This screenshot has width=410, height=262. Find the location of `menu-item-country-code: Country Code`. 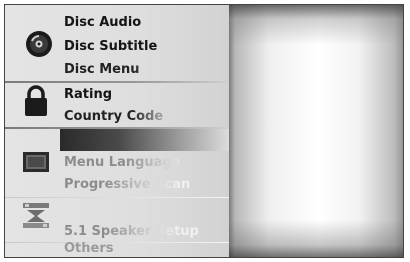

menu-item-country-code: Country Code is located at coordinates (113, 117).